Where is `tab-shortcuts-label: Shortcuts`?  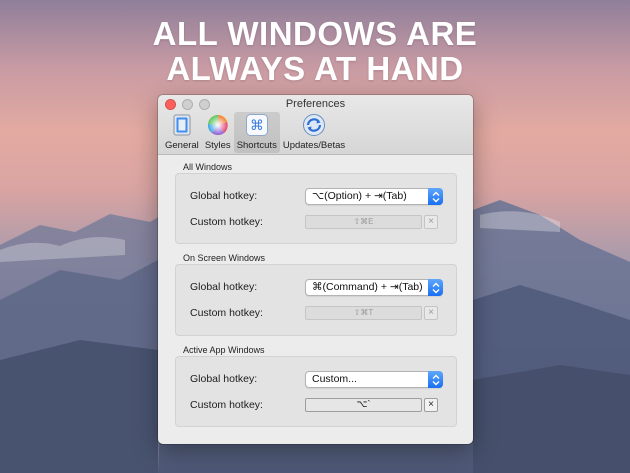
tab-shortcuts-label: Shortcuts is located at coordinates (256, 145).